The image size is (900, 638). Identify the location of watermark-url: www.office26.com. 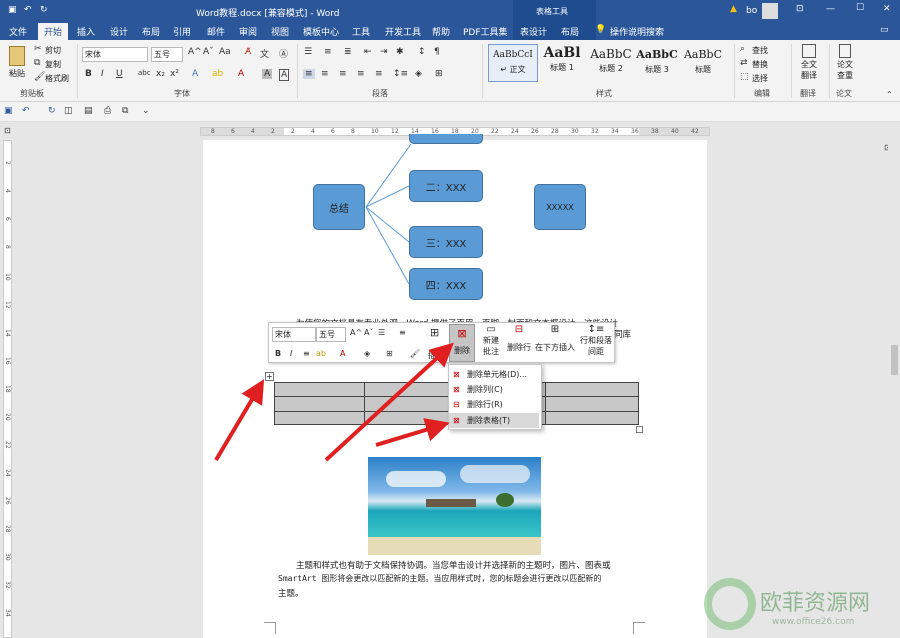
(813, 622).